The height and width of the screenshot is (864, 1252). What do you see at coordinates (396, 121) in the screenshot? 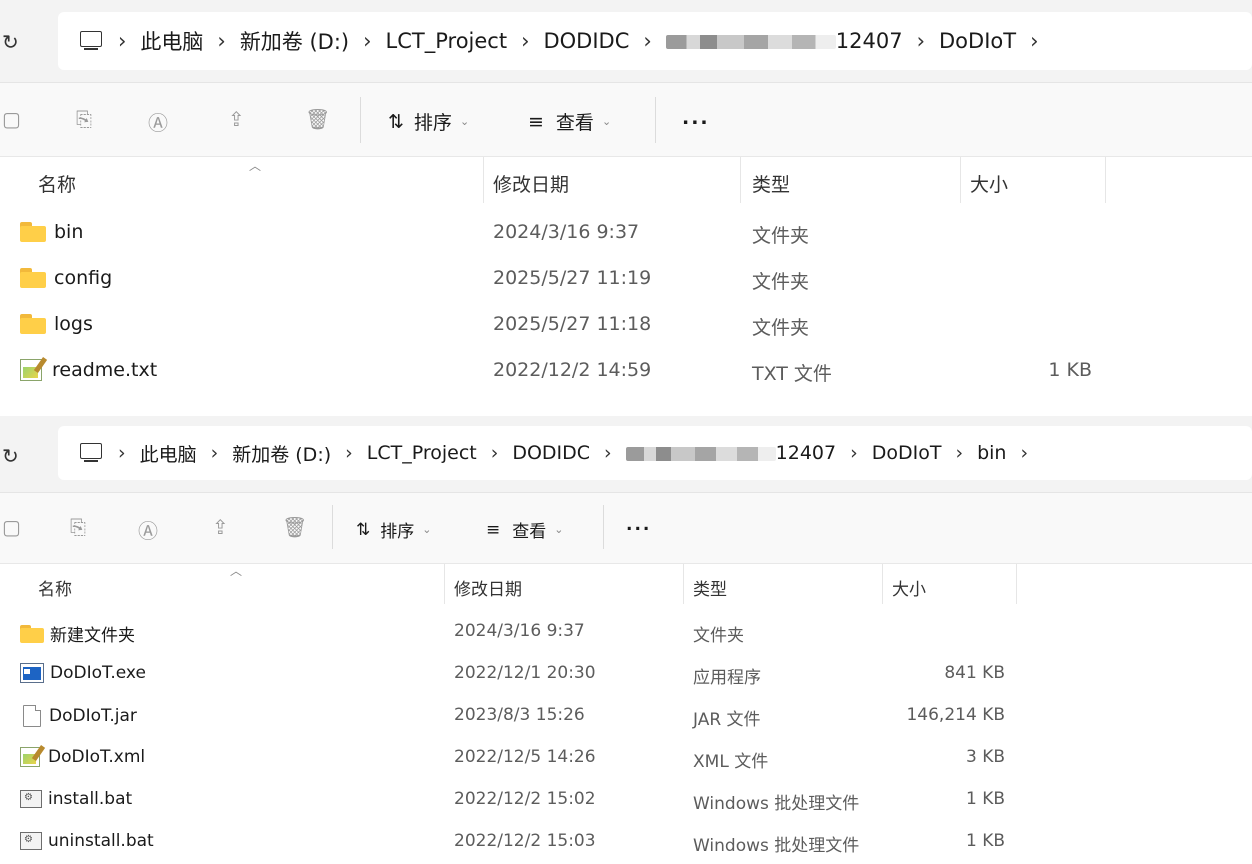
I see `sort-icon: ⇅` at bounding box center [396, 121].